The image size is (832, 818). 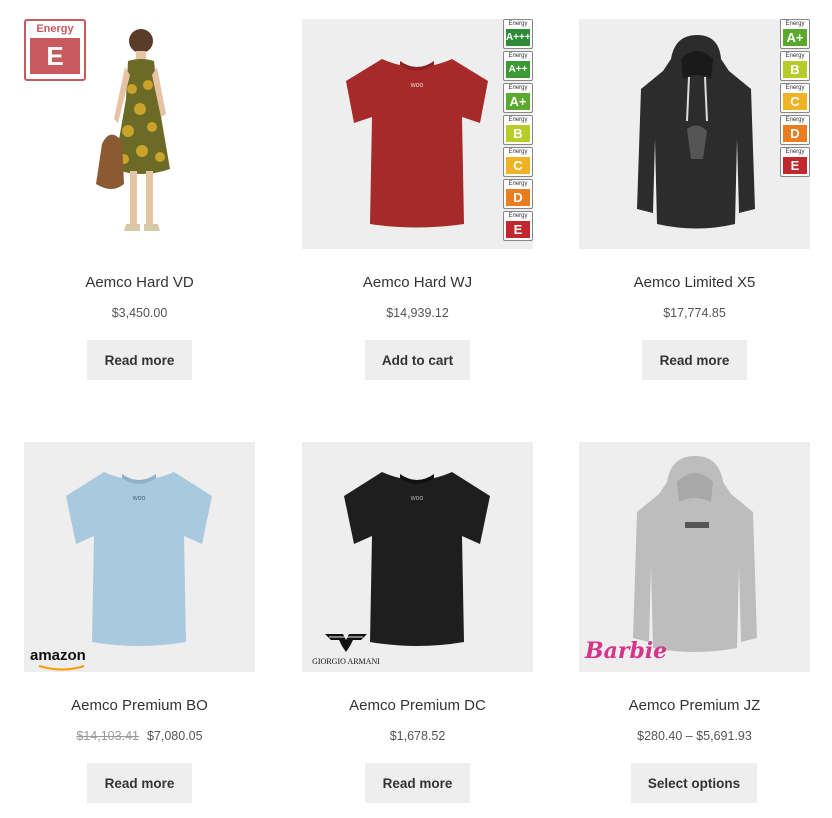 I want to click on product-title: Aemco Limited X5, so click(x=694, y=282).